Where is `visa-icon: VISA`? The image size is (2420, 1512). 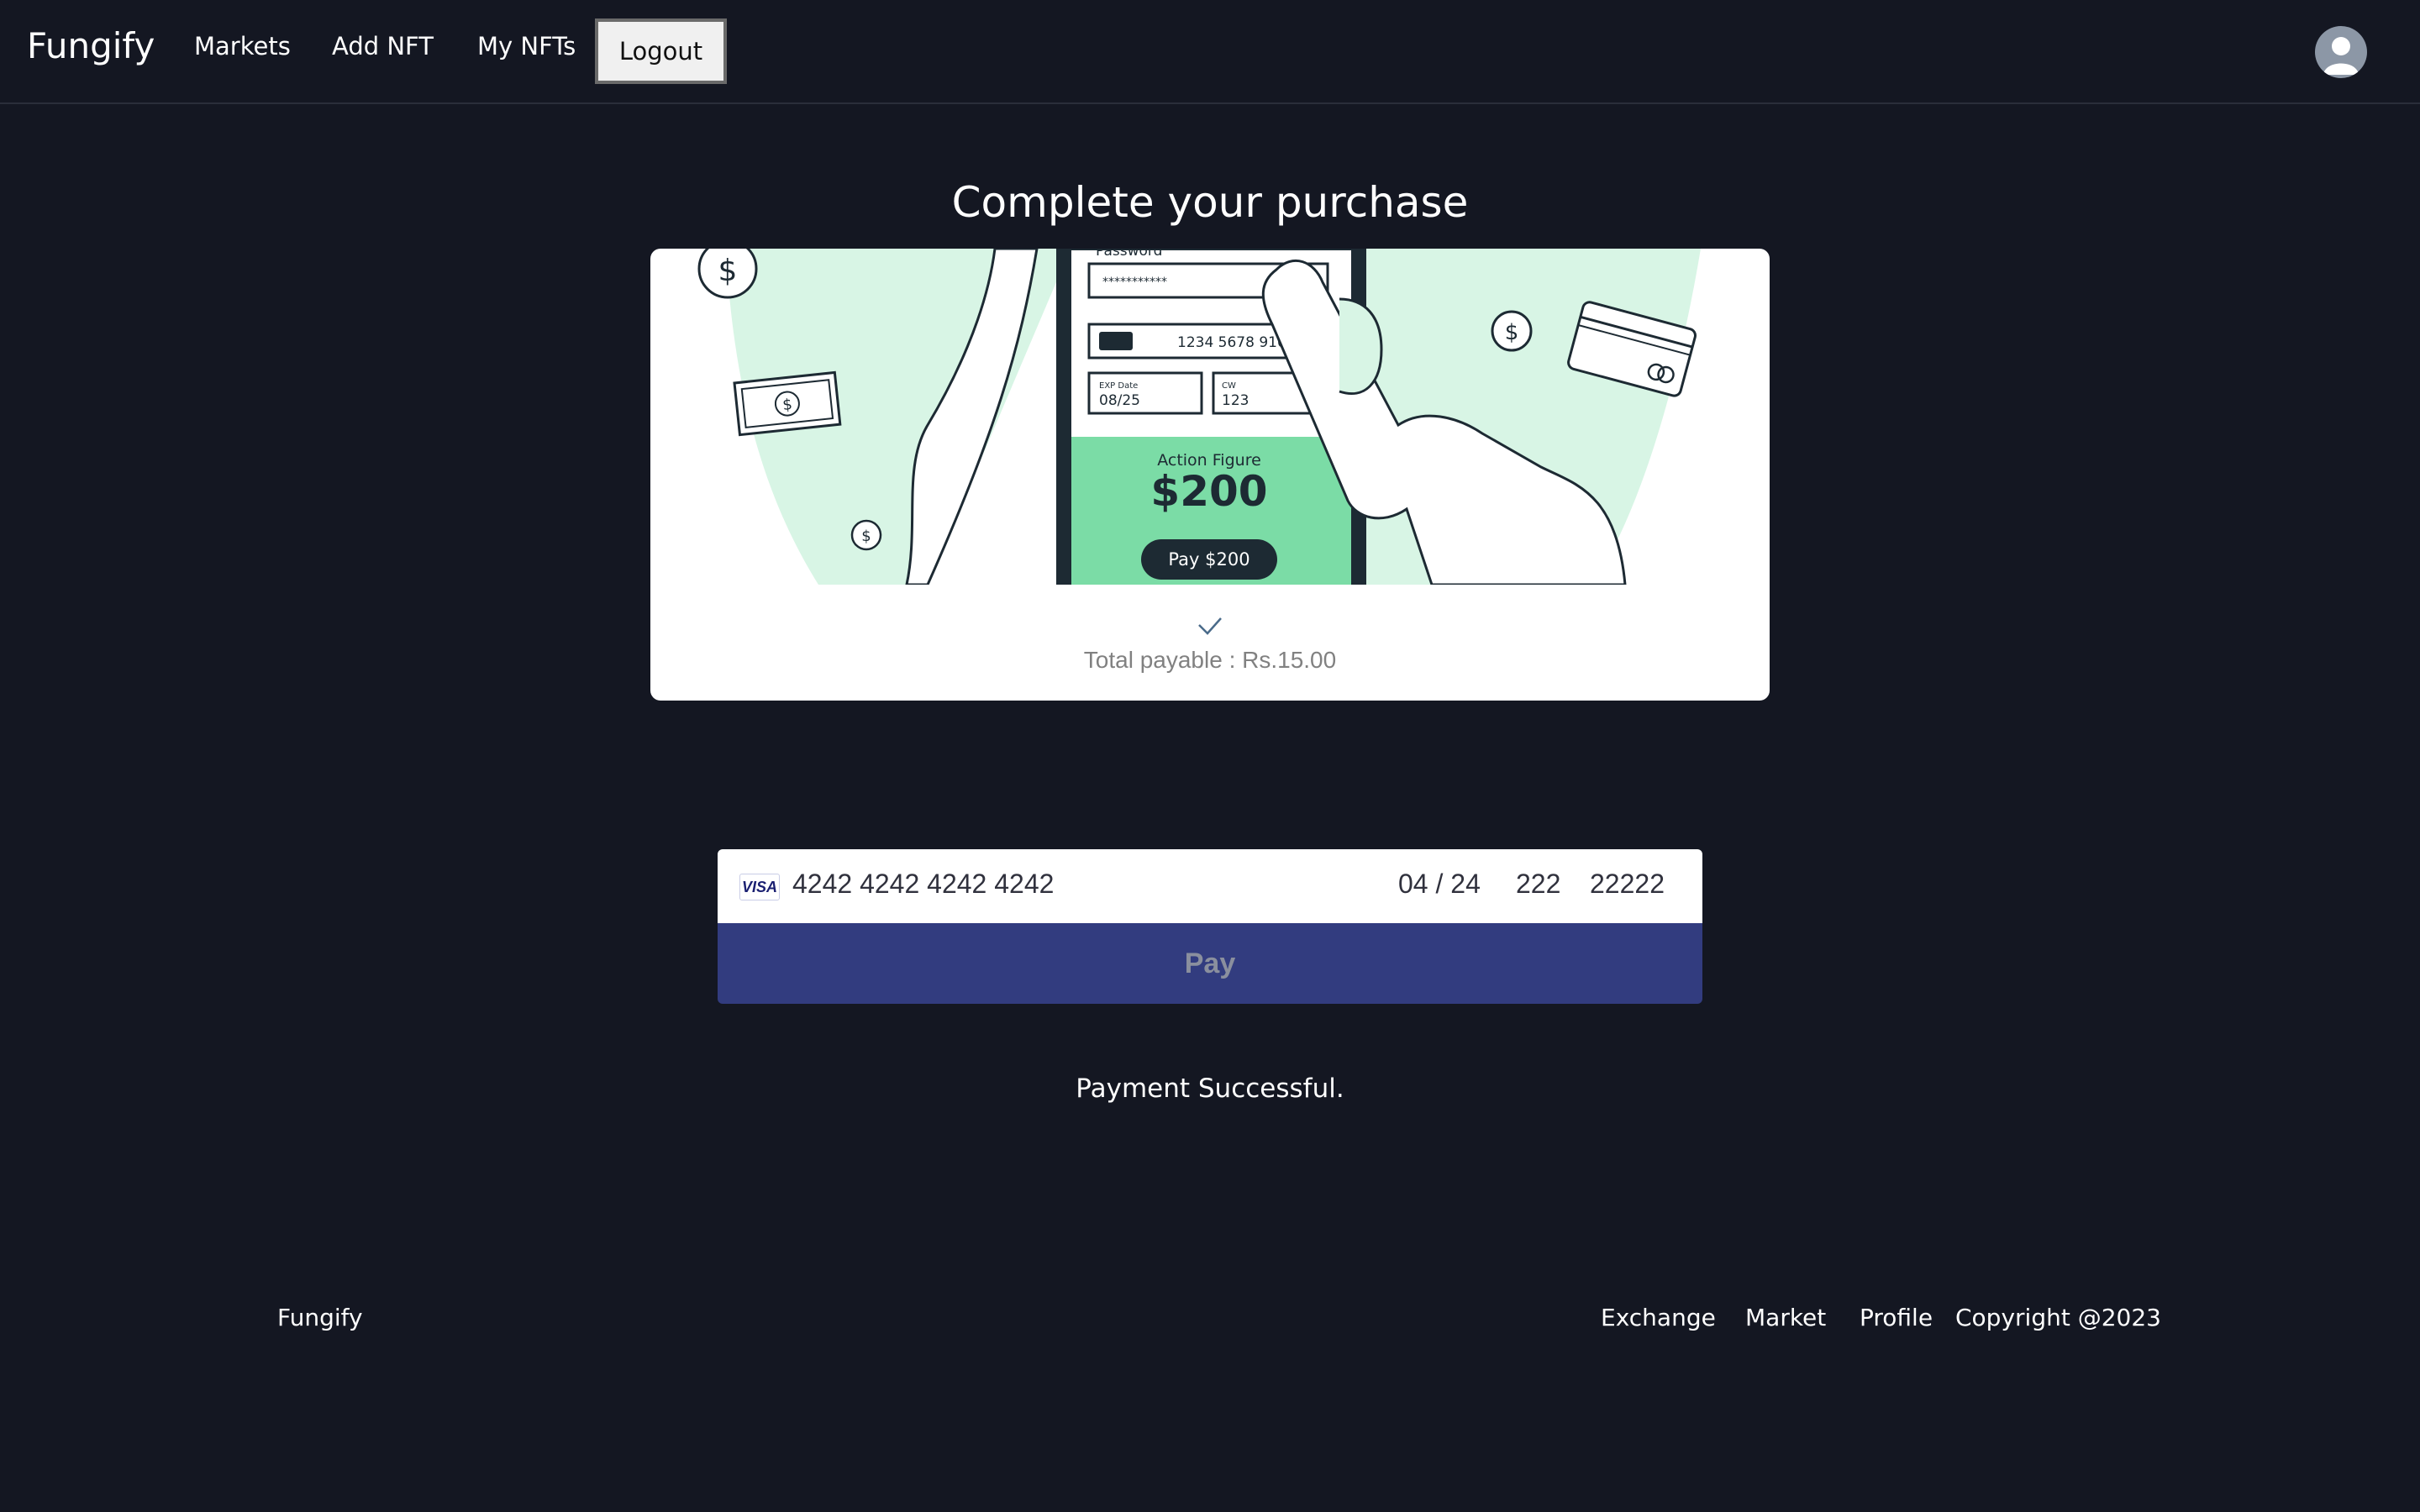 visa-icon: VISA is located at coordinates (759, 887).